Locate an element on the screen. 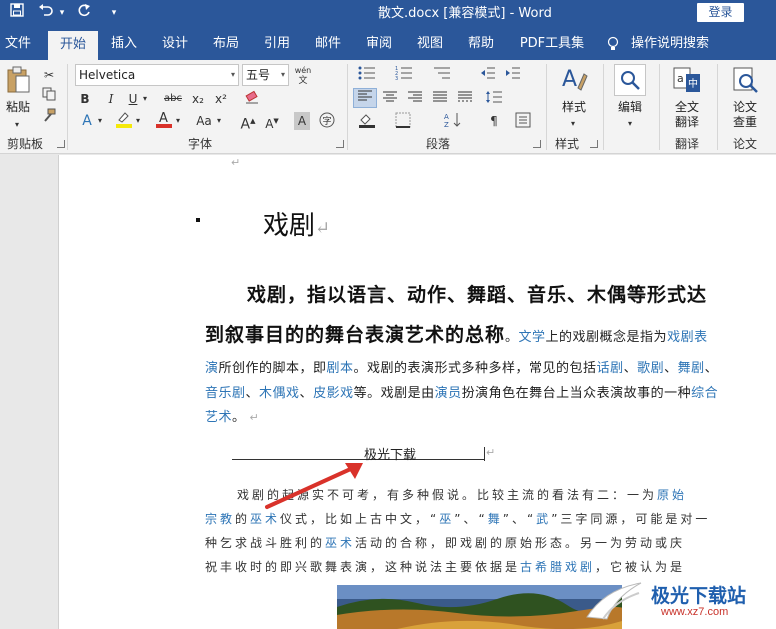 The height and width of the screenshot is (629, 776). hyperlink: 话剧 is located at coordinates (610, 368).